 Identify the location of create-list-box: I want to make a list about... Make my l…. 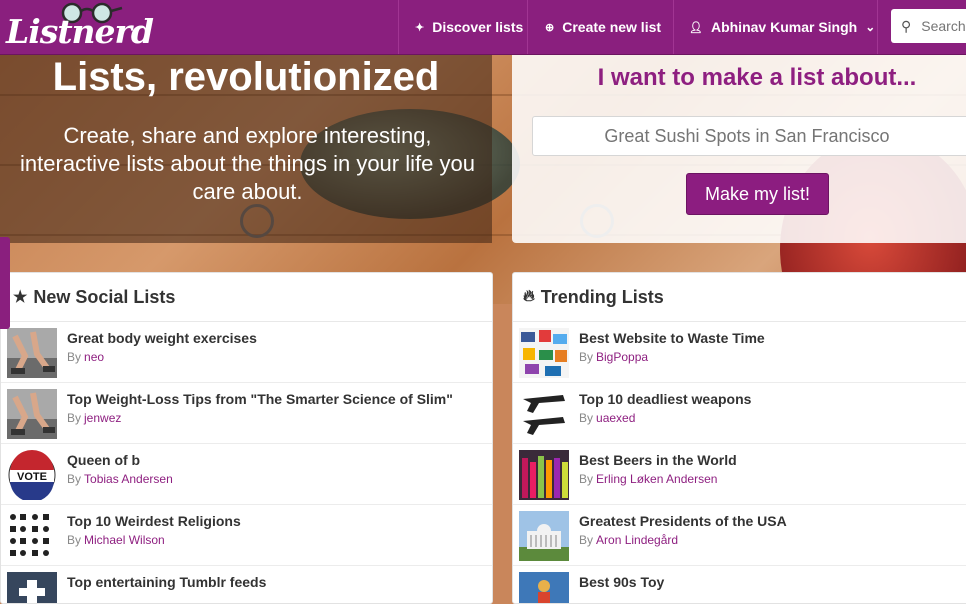
(739, 148).